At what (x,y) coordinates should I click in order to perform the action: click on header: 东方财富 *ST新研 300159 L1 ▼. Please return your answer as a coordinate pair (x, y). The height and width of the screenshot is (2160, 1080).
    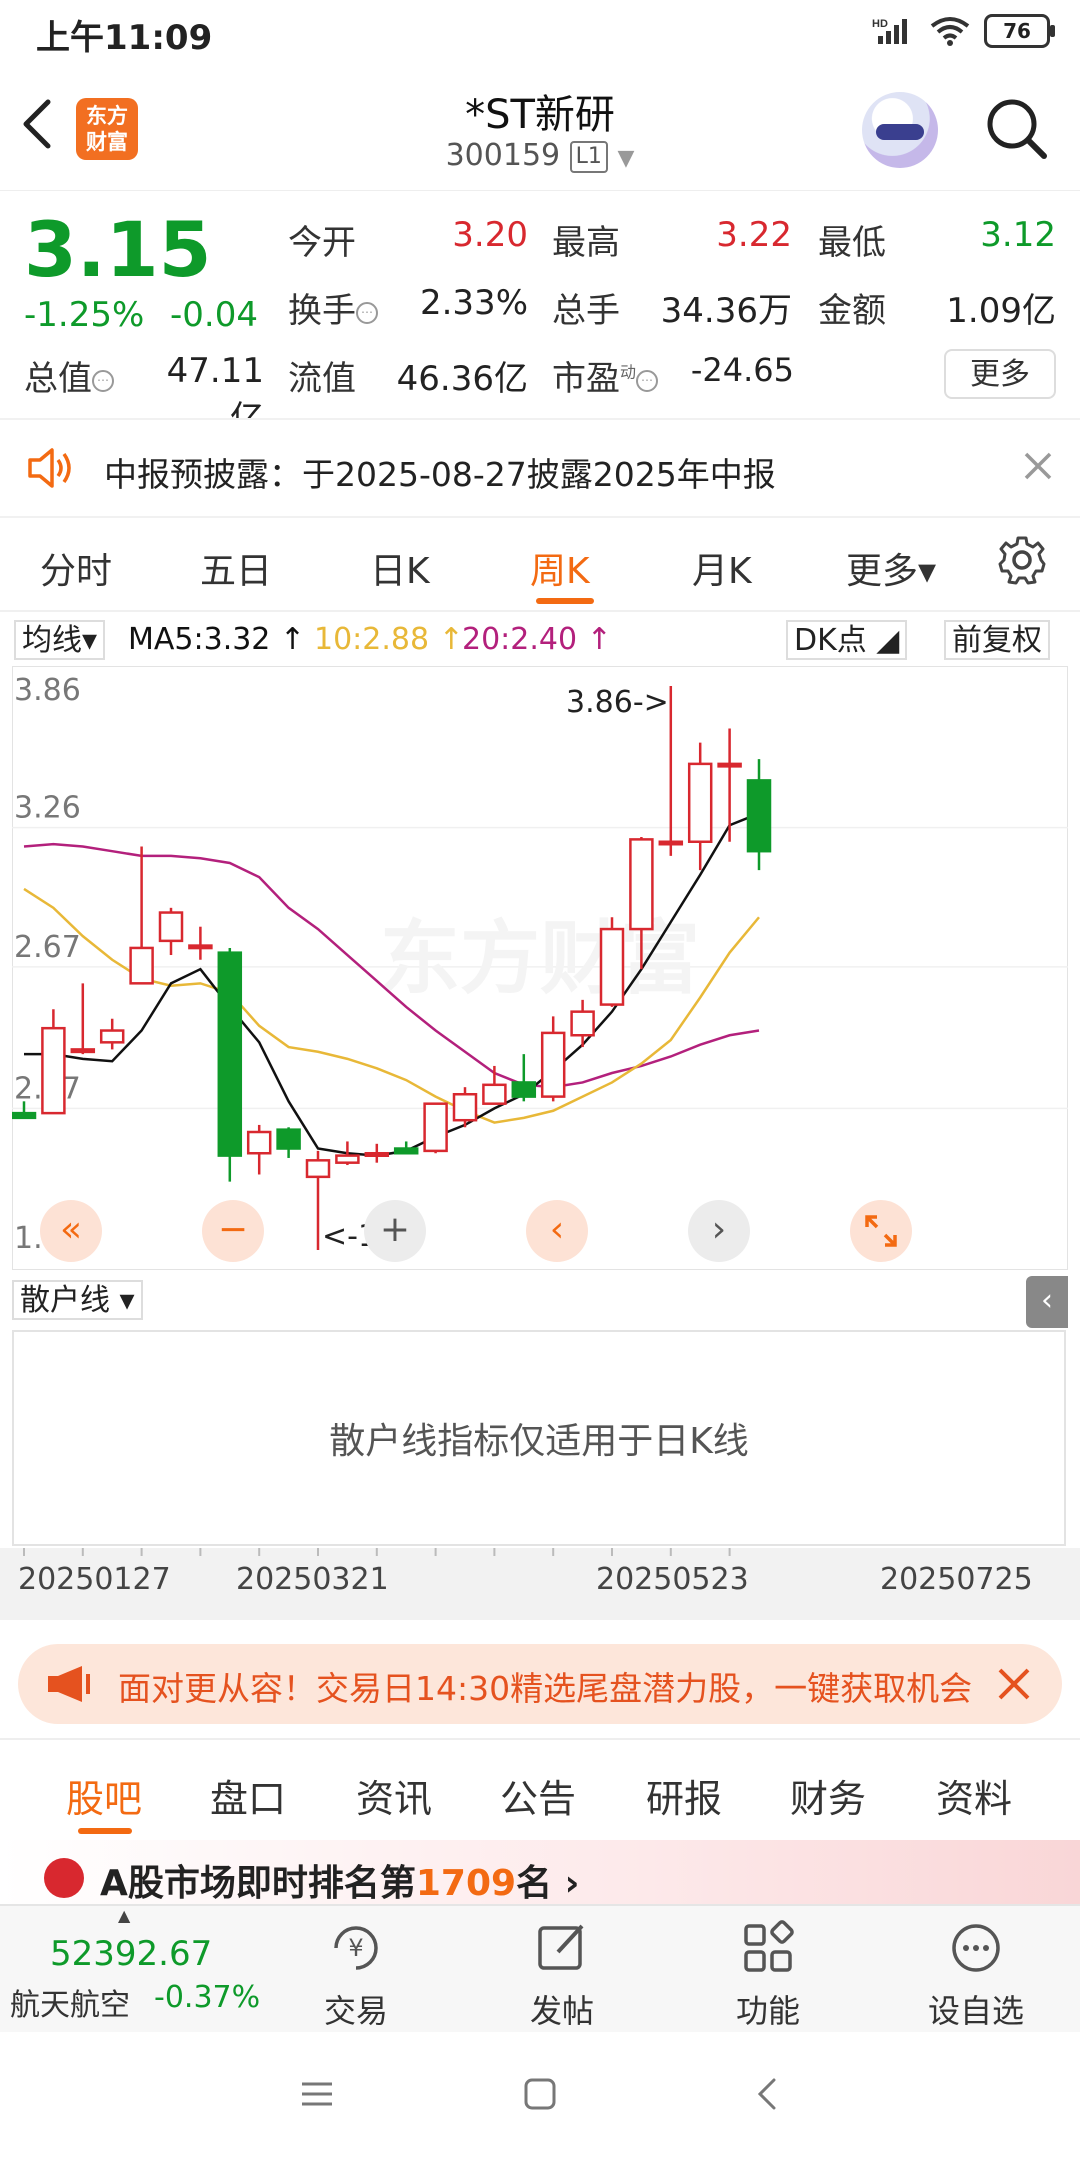
    Looking at the image, I should click on (540, 127).